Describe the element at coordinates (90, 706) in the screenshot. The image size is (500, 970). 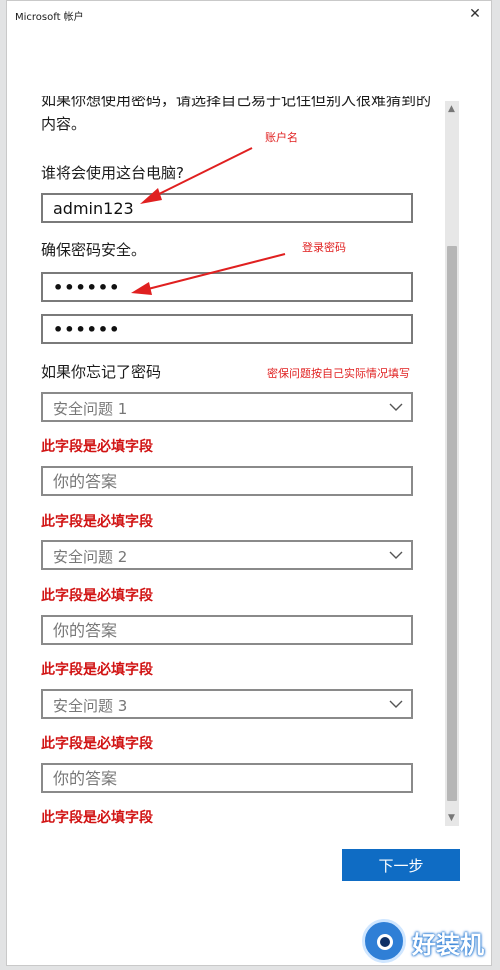
I see `select-placeholder: 安全问题 3` at that location.